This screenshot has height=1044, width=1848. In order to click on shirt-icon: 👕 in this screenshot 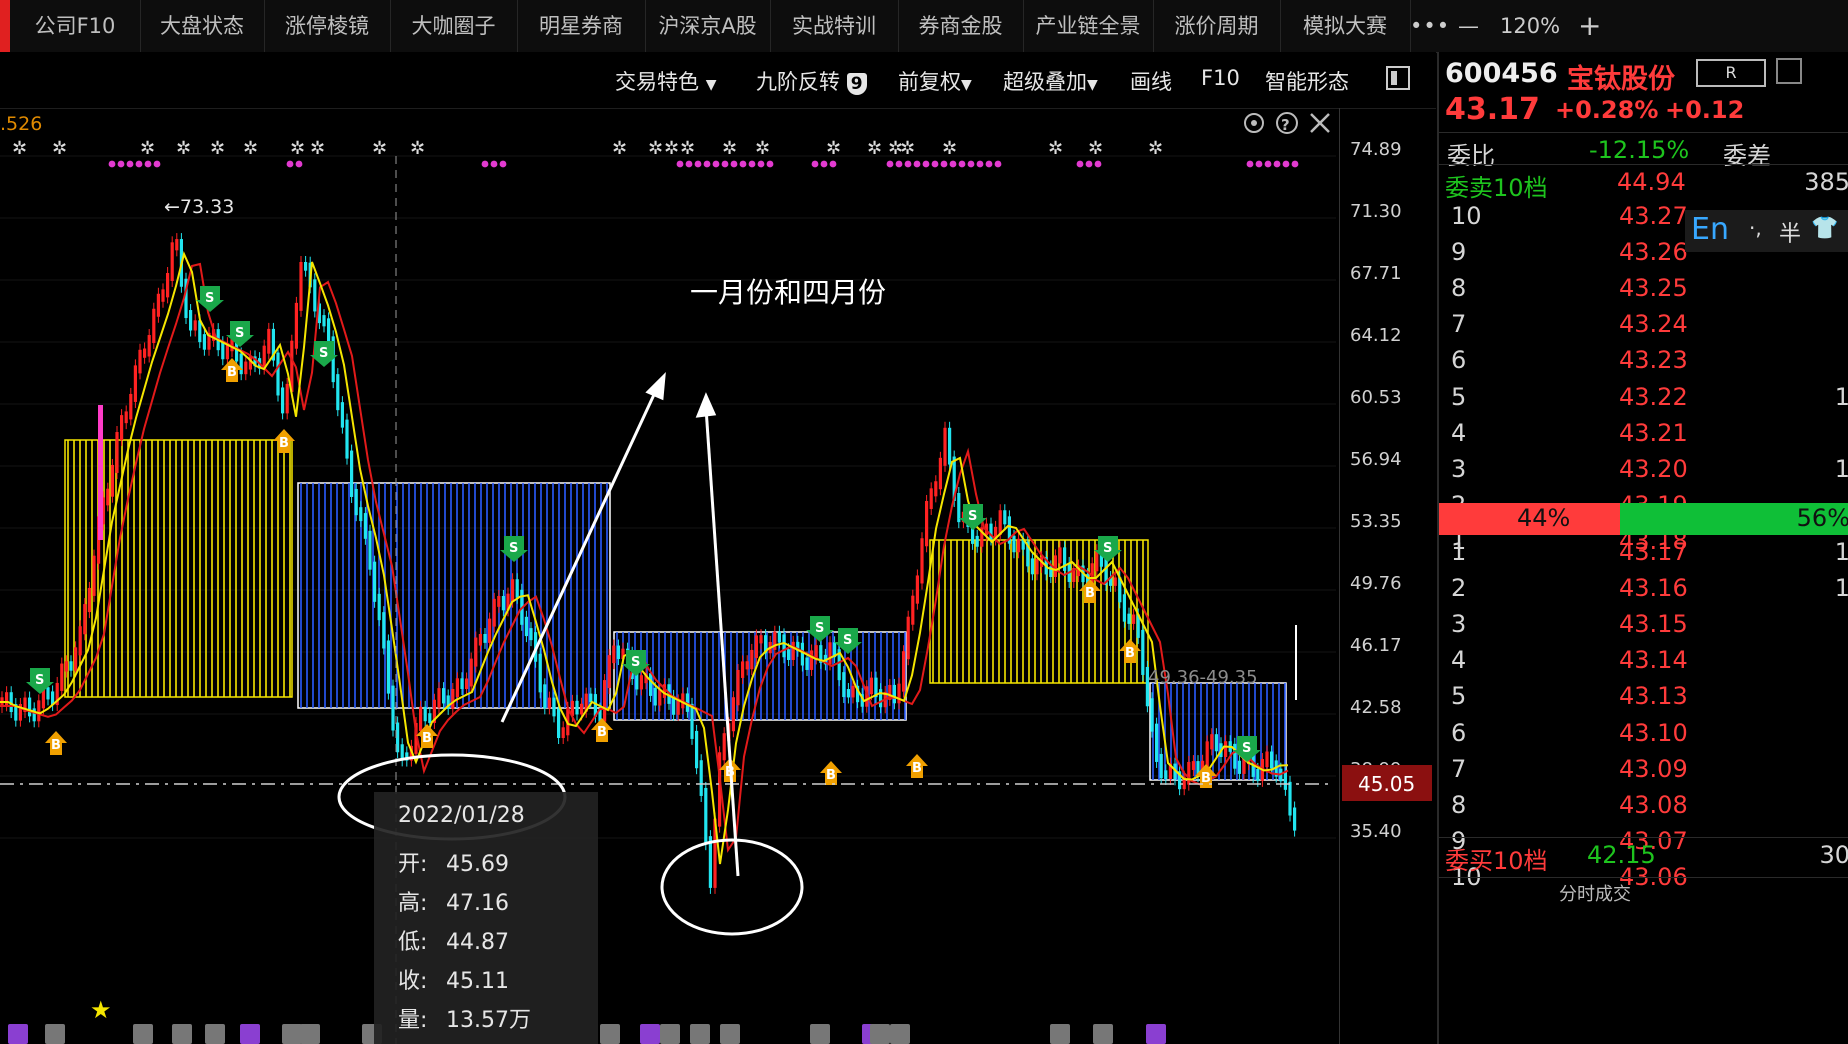, I will do `click(1824, 228)`.